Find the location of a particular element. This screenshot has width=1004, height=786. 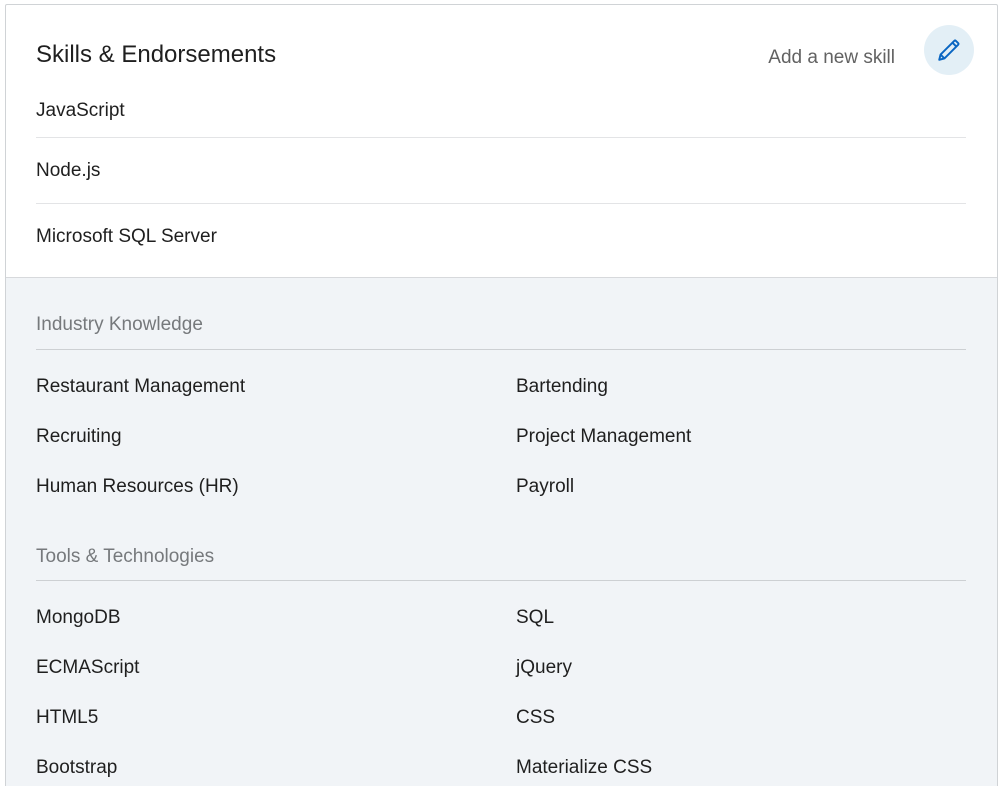

skill-item: Project Management is located at coordinates (603, 437).